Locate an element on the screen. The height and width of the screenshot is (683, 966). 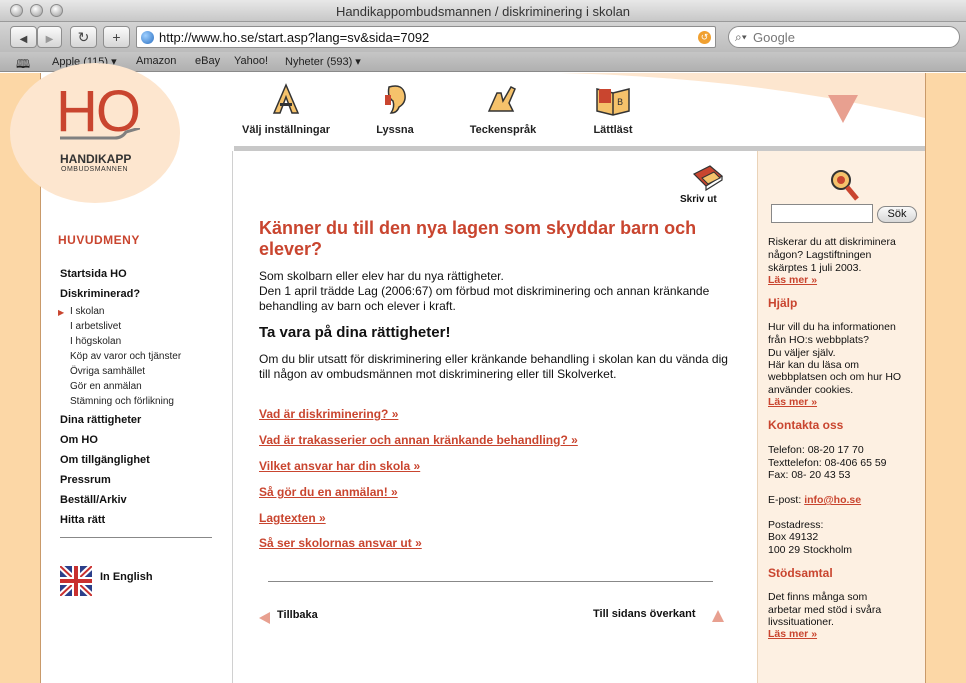
nav-stamning: Stämning och förlikning is located at coordinates (122, 401).